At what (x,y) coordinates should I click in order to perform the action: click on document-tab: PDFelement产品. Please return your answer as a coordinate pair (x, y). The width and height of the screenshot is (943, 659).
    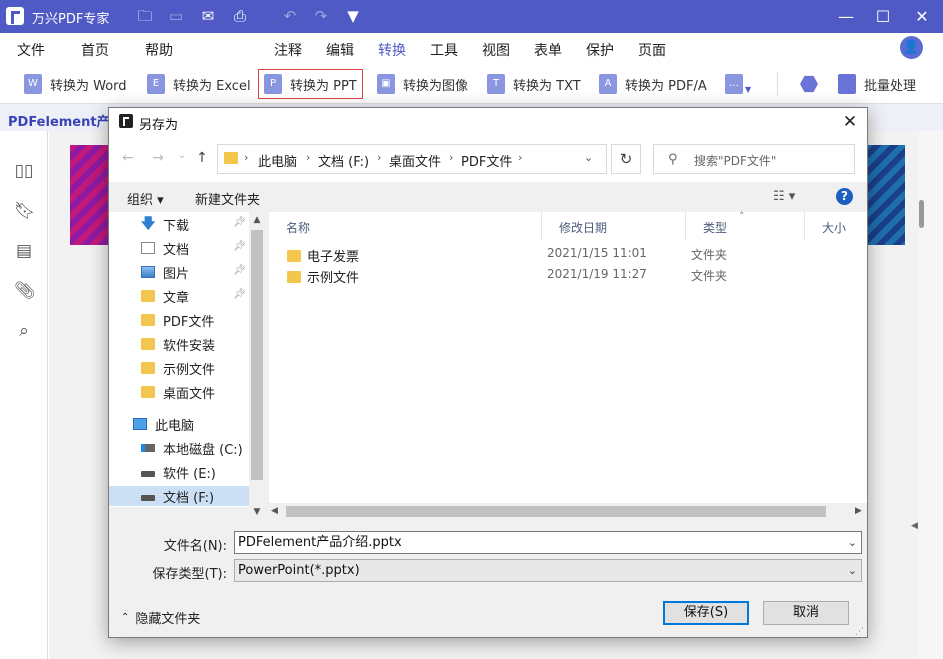
    Looking at the image, I should click on (65, 120).